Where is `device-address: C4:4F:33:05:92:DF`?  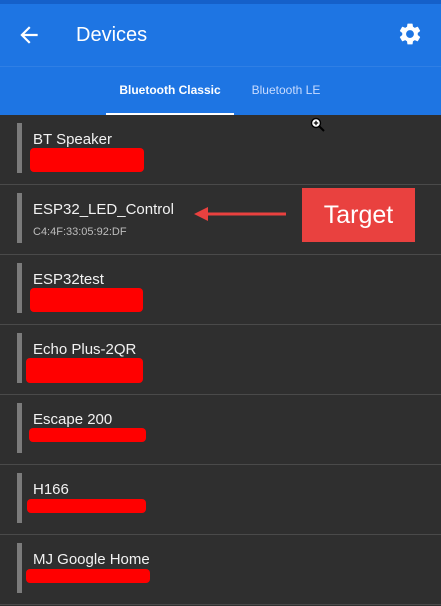 device-address: C4:4F:33:05:92:DF is located at coordinates (80, 232).